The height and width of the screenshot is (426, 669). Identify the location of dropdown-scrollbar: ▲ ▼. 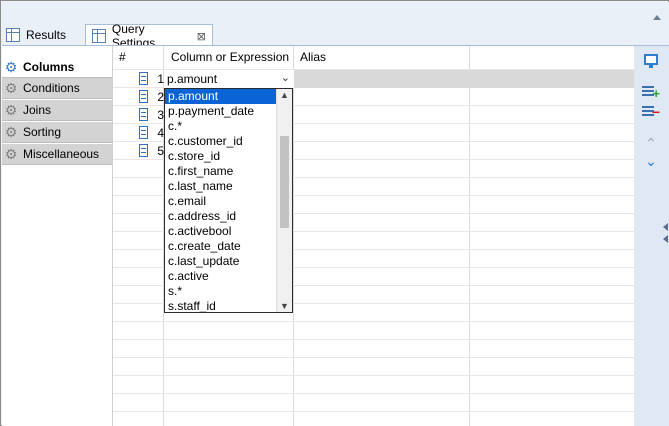
(284, 200).